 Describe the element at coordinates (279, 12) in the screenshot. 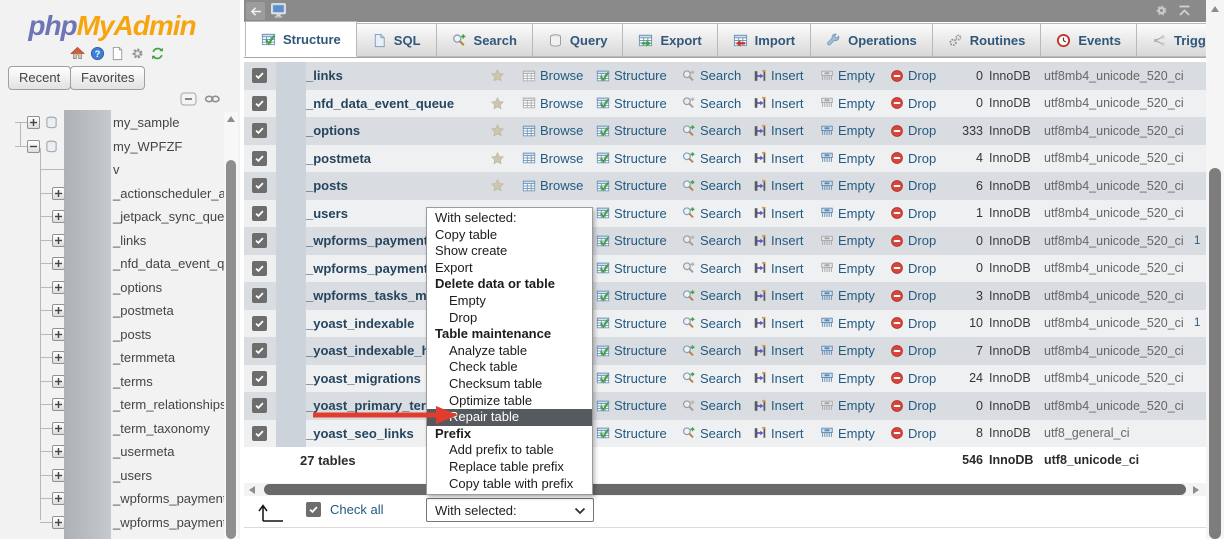

I see `server-icon` at that location.